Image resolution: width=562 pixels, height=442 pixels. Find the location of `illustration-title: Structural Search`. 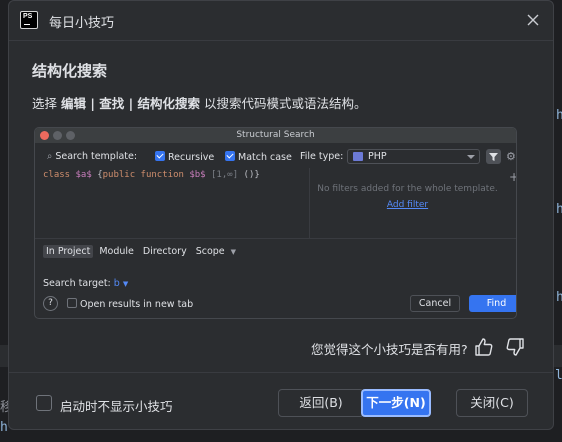

illustration-title: Structural Search is located at coordinates (275, 135).